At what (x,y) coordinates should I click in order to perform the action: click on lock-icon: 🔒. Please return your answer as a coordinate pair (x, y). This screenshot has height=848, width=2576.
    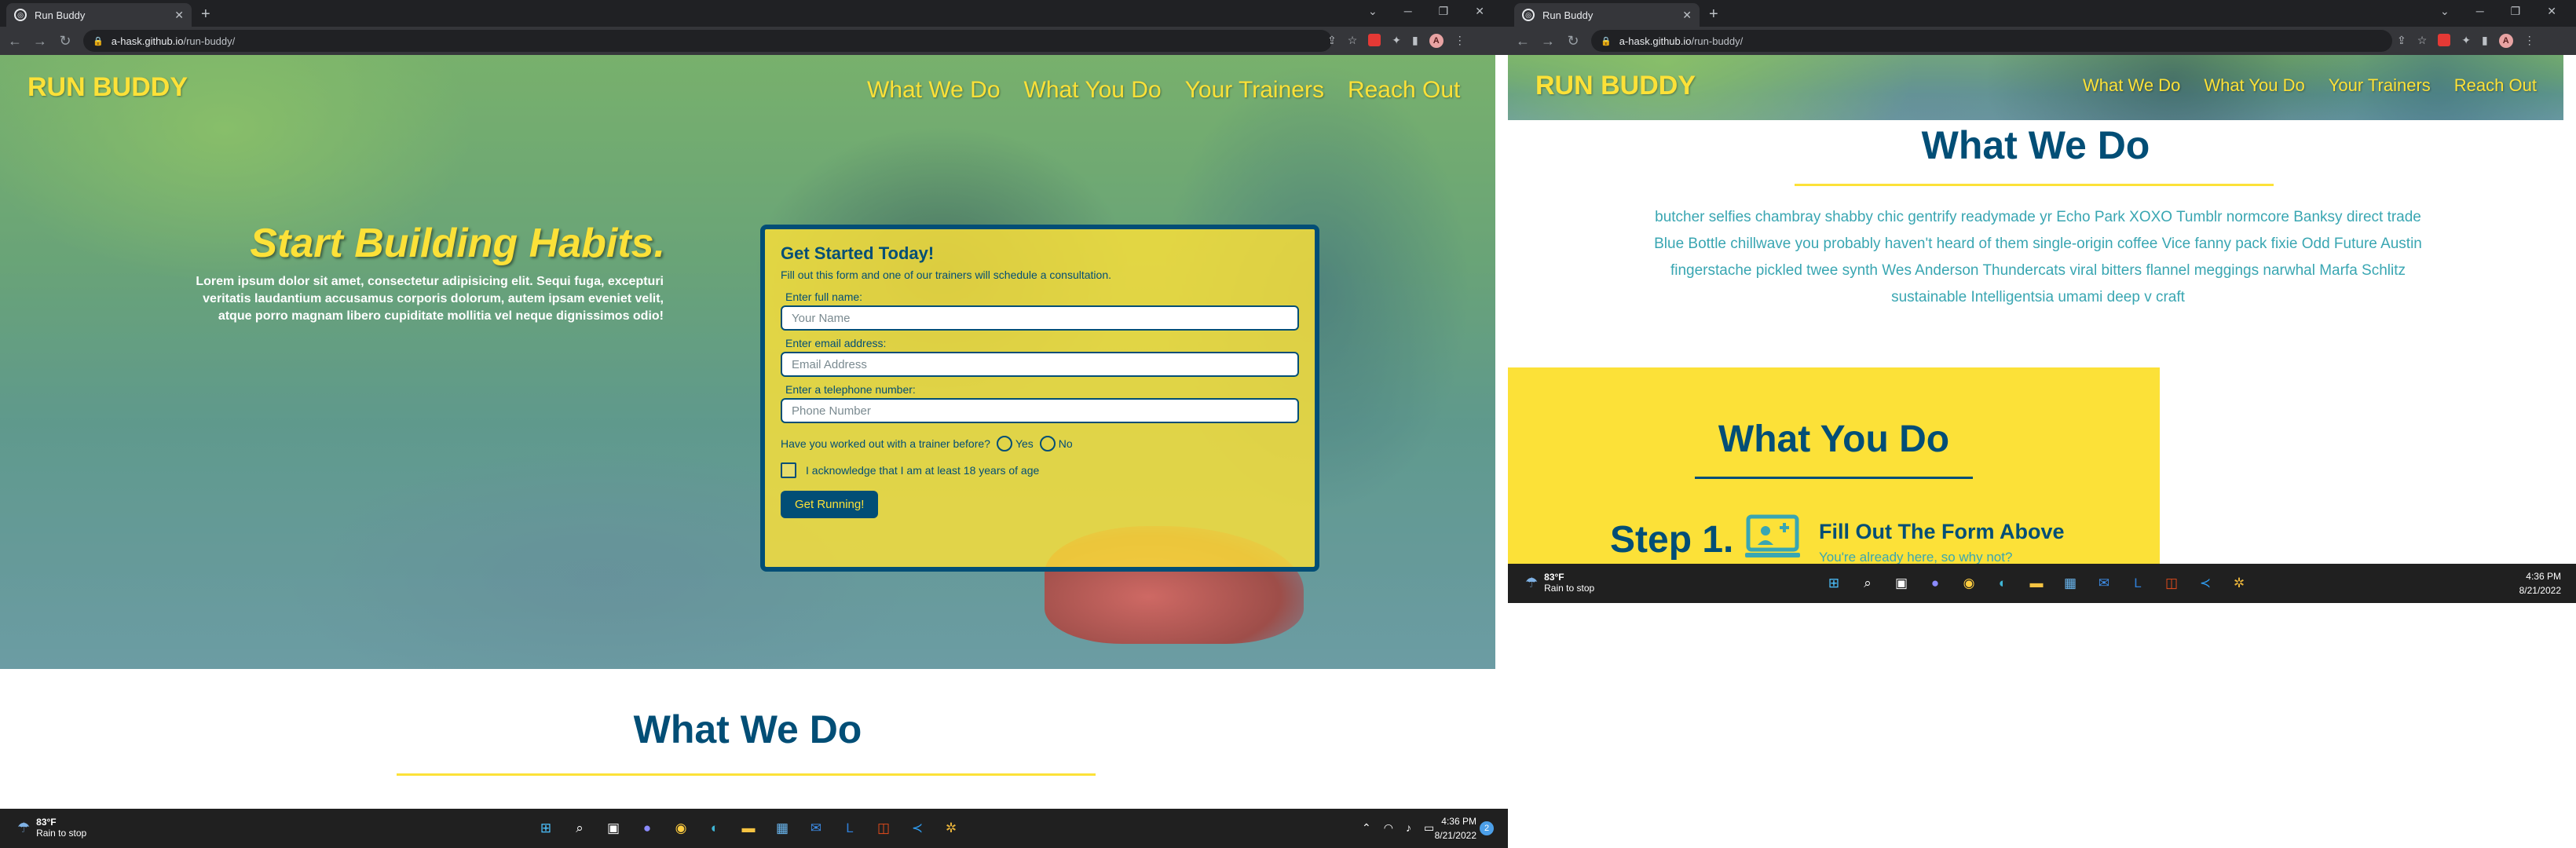
    Looking at the image, I should click on (99, 41).